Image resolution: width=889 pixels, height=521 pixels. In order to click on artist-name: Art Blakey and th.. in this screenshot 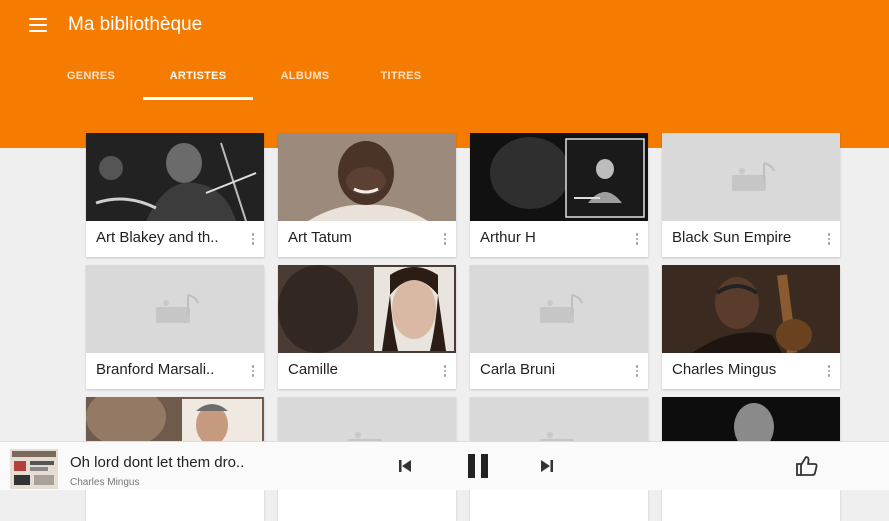, I will do `click(157, 237)`.